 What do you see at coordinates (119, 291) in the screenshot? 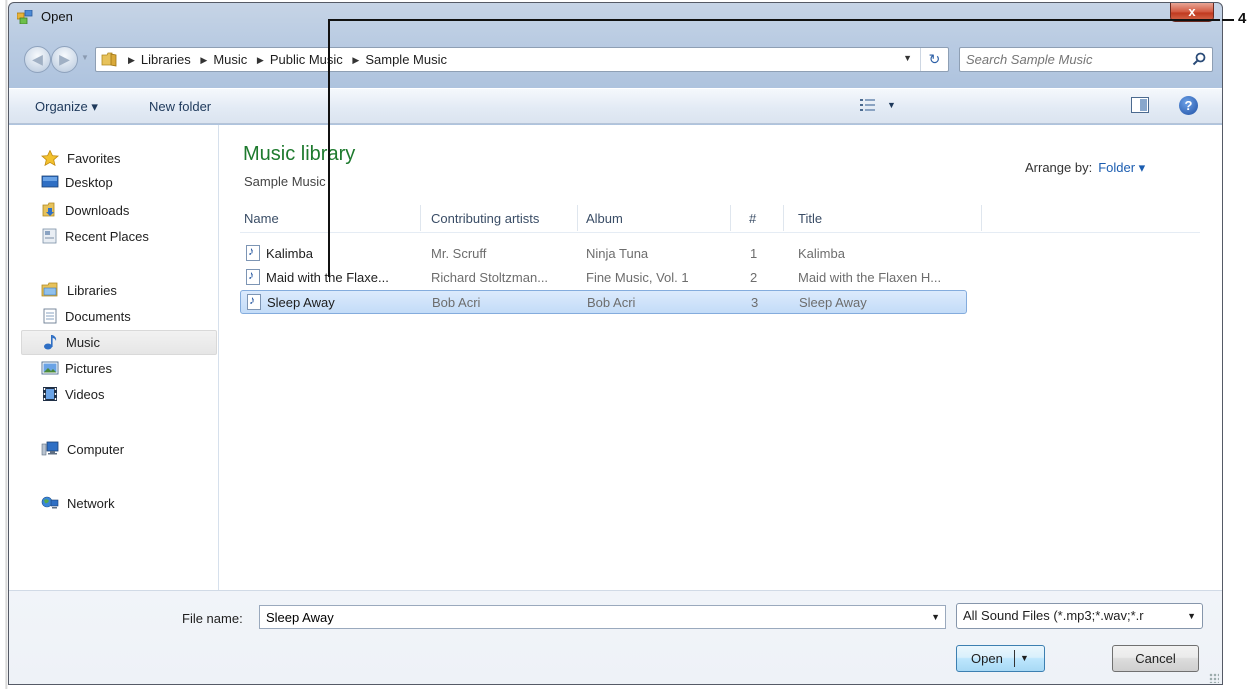
I see `sidebar-item-libraries: Libraries` at bounding box center [119, 291].